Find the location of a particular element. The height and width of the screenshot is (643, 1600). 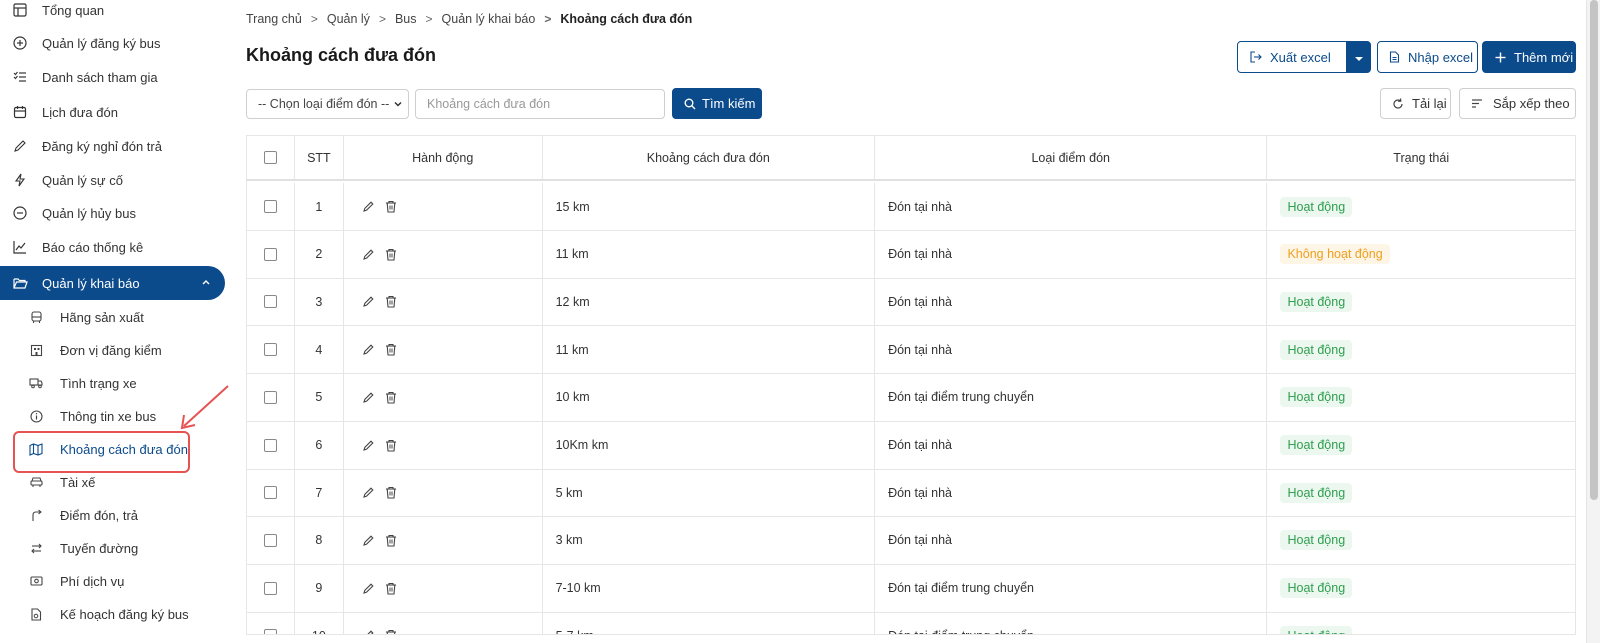

select-all-checkbox is located at coordinates (270, 157).